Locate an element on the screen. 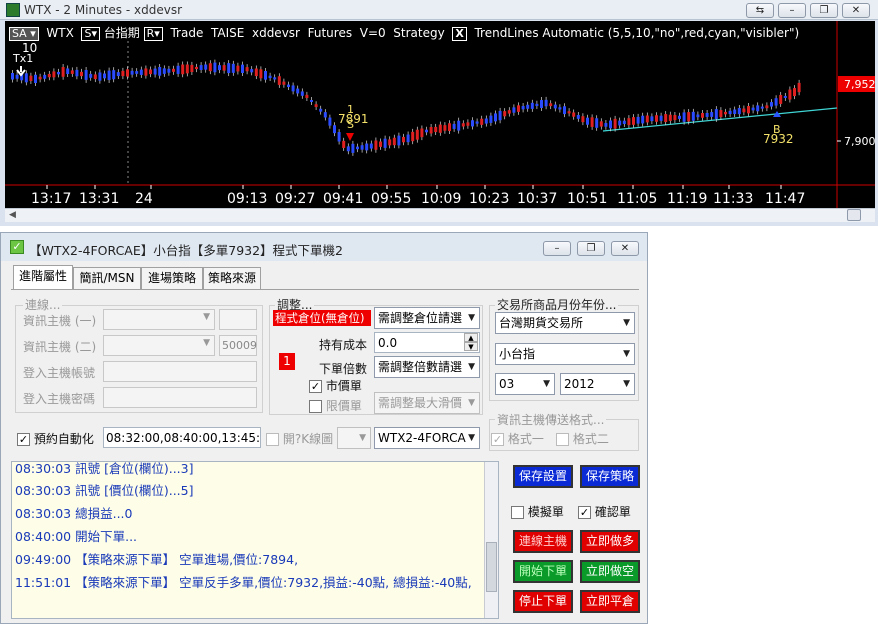 The height and width of the screenshot is (624, 878). limit-order-option: 限價單 is located at coordinates (335, 405).